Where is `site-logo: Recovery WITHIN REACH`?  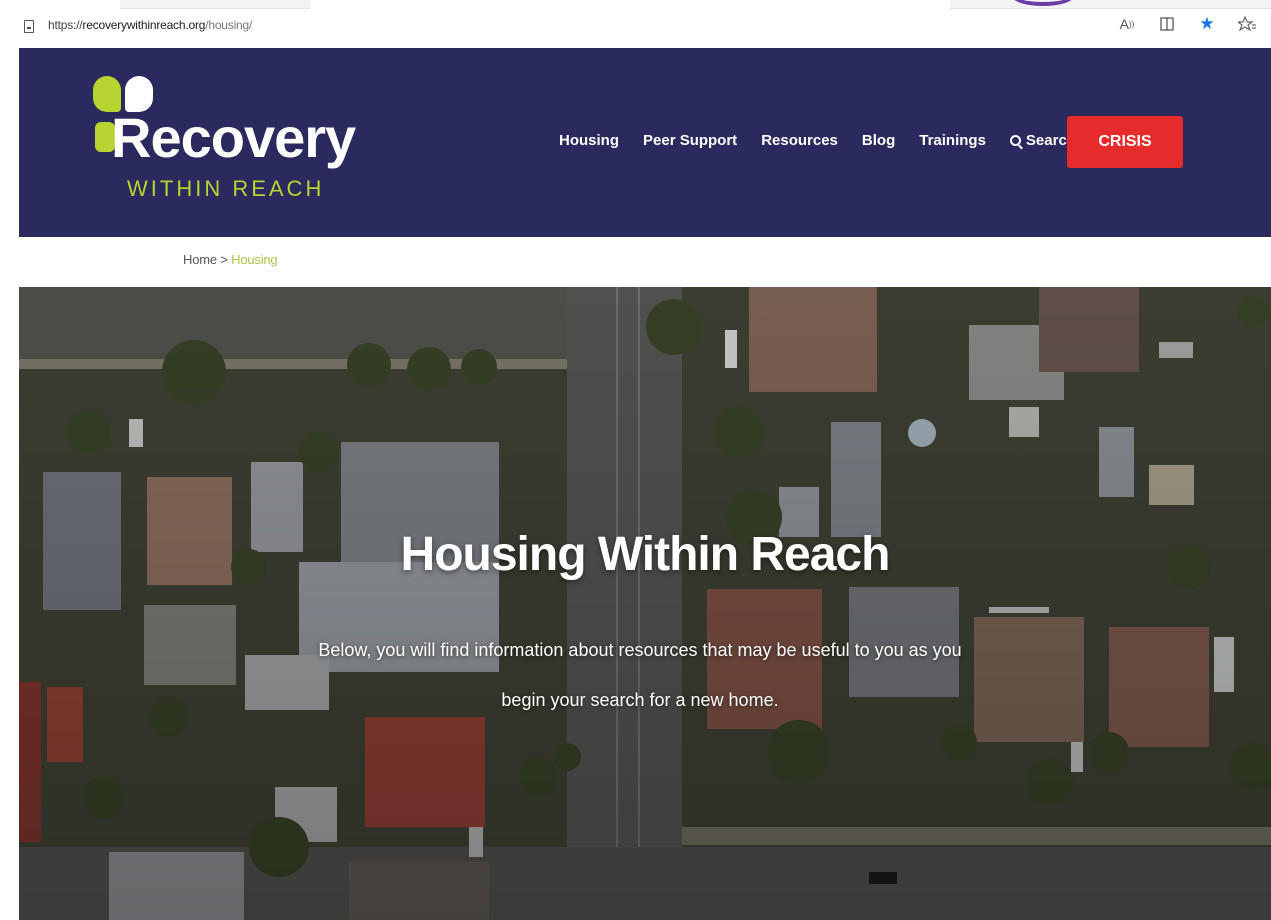
site-logo: Recovery WITHIN REACH is located at coordinates (224, 144).